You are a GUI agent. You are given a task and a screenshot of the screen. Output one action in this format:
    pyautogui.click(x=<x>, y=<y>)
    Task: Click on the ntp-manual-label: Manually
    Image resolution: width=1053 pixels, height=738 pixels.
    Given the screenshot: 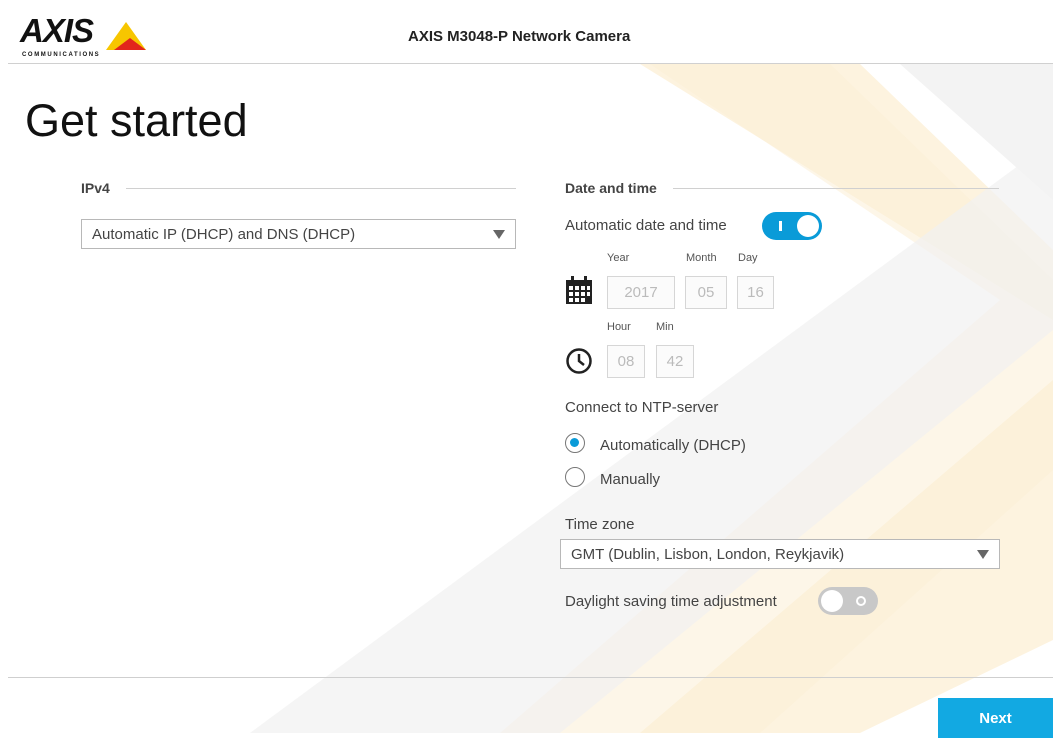 What is the action you would take?
    pyautogui.click(x=630, y=479)
    